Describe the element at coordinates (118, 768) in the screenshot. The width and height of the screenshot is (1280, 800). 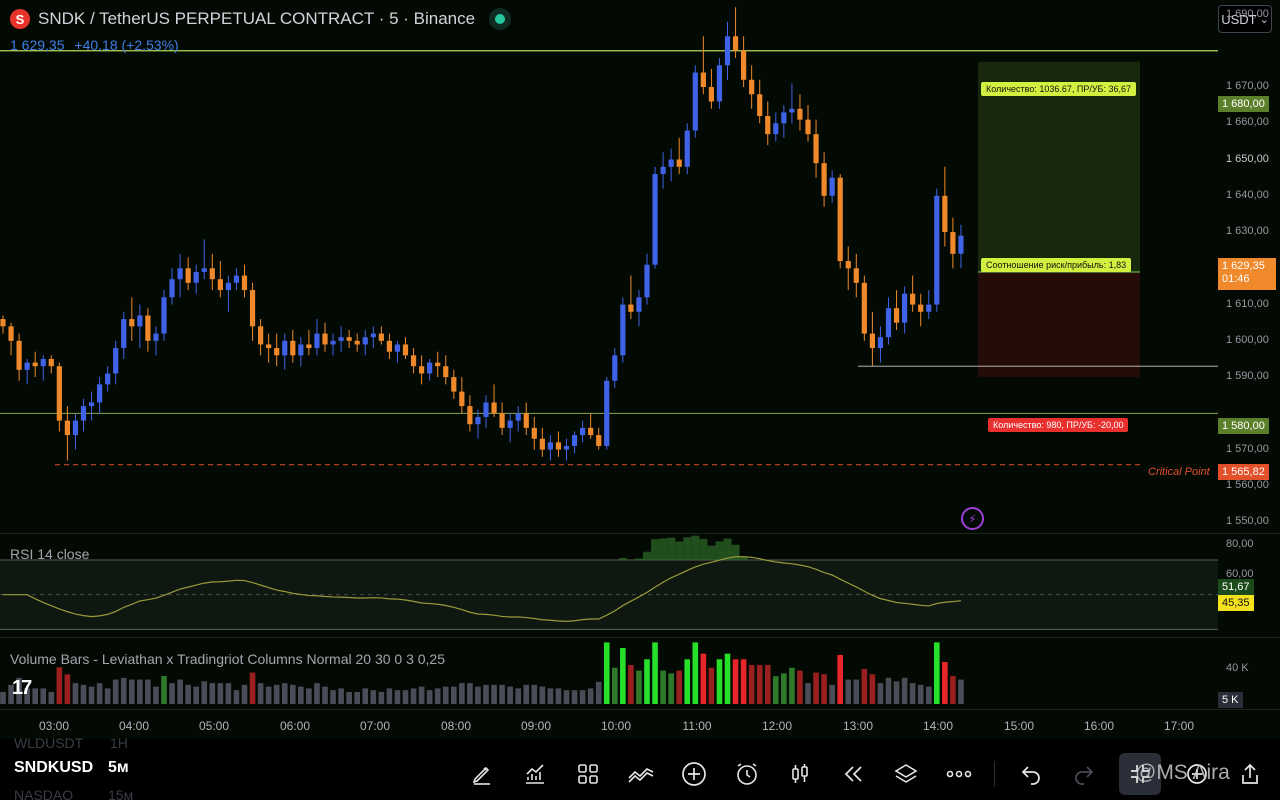
I see `interval-selector: 5м` at that location.